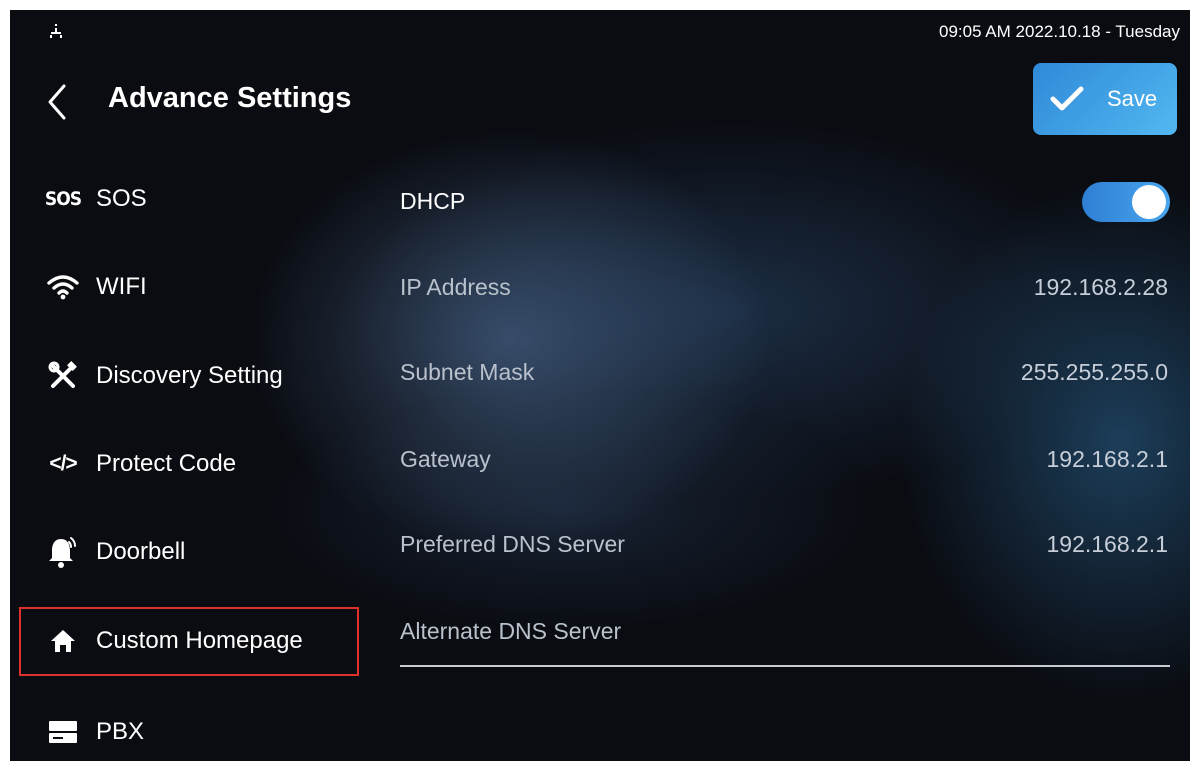  I want to click on dhcp-row: DHCP, so click(785, 202).